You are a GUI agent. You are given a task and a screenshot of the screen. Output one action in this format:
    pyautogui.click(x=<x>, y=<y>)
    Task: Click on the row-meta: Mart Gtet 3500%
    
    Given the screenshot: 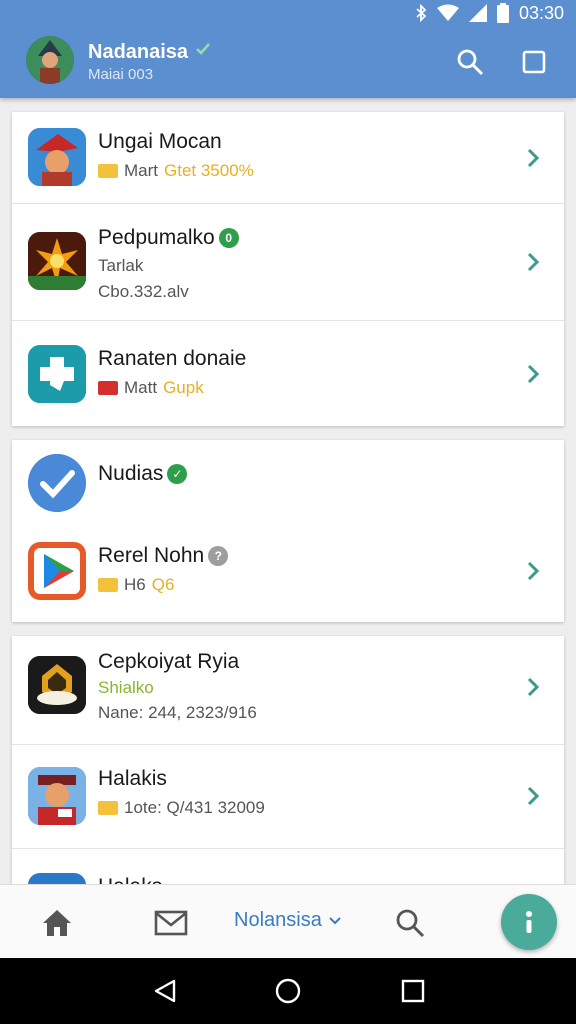 What is the action you would take?
    pyautogui.click(x=176, y=171)
    